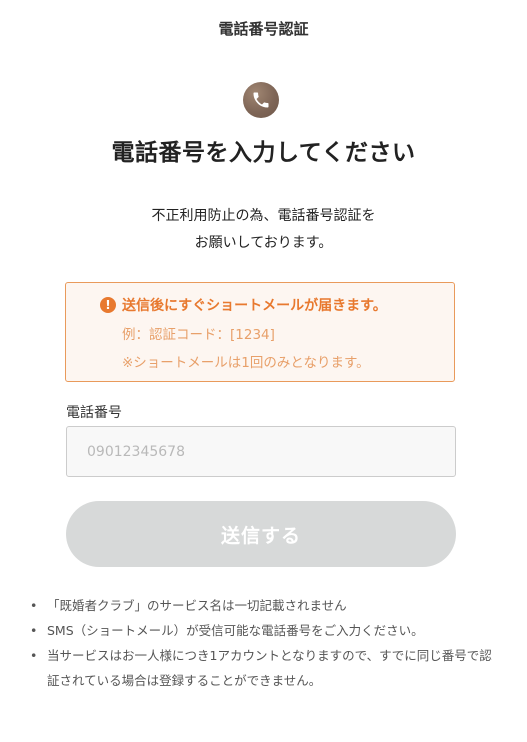  Describe the element at coordinates (94, 413) in the screenshot. I see `phone-field-label: 電話番号` at that location.